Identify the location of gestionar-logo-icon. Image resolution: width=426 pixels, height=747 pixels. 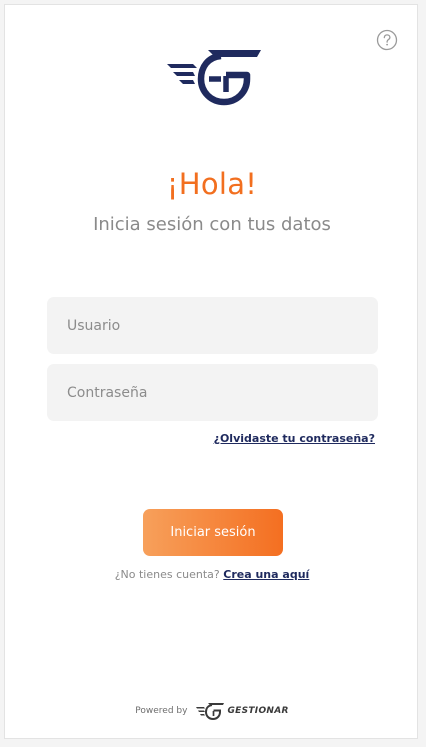
(214, 78).